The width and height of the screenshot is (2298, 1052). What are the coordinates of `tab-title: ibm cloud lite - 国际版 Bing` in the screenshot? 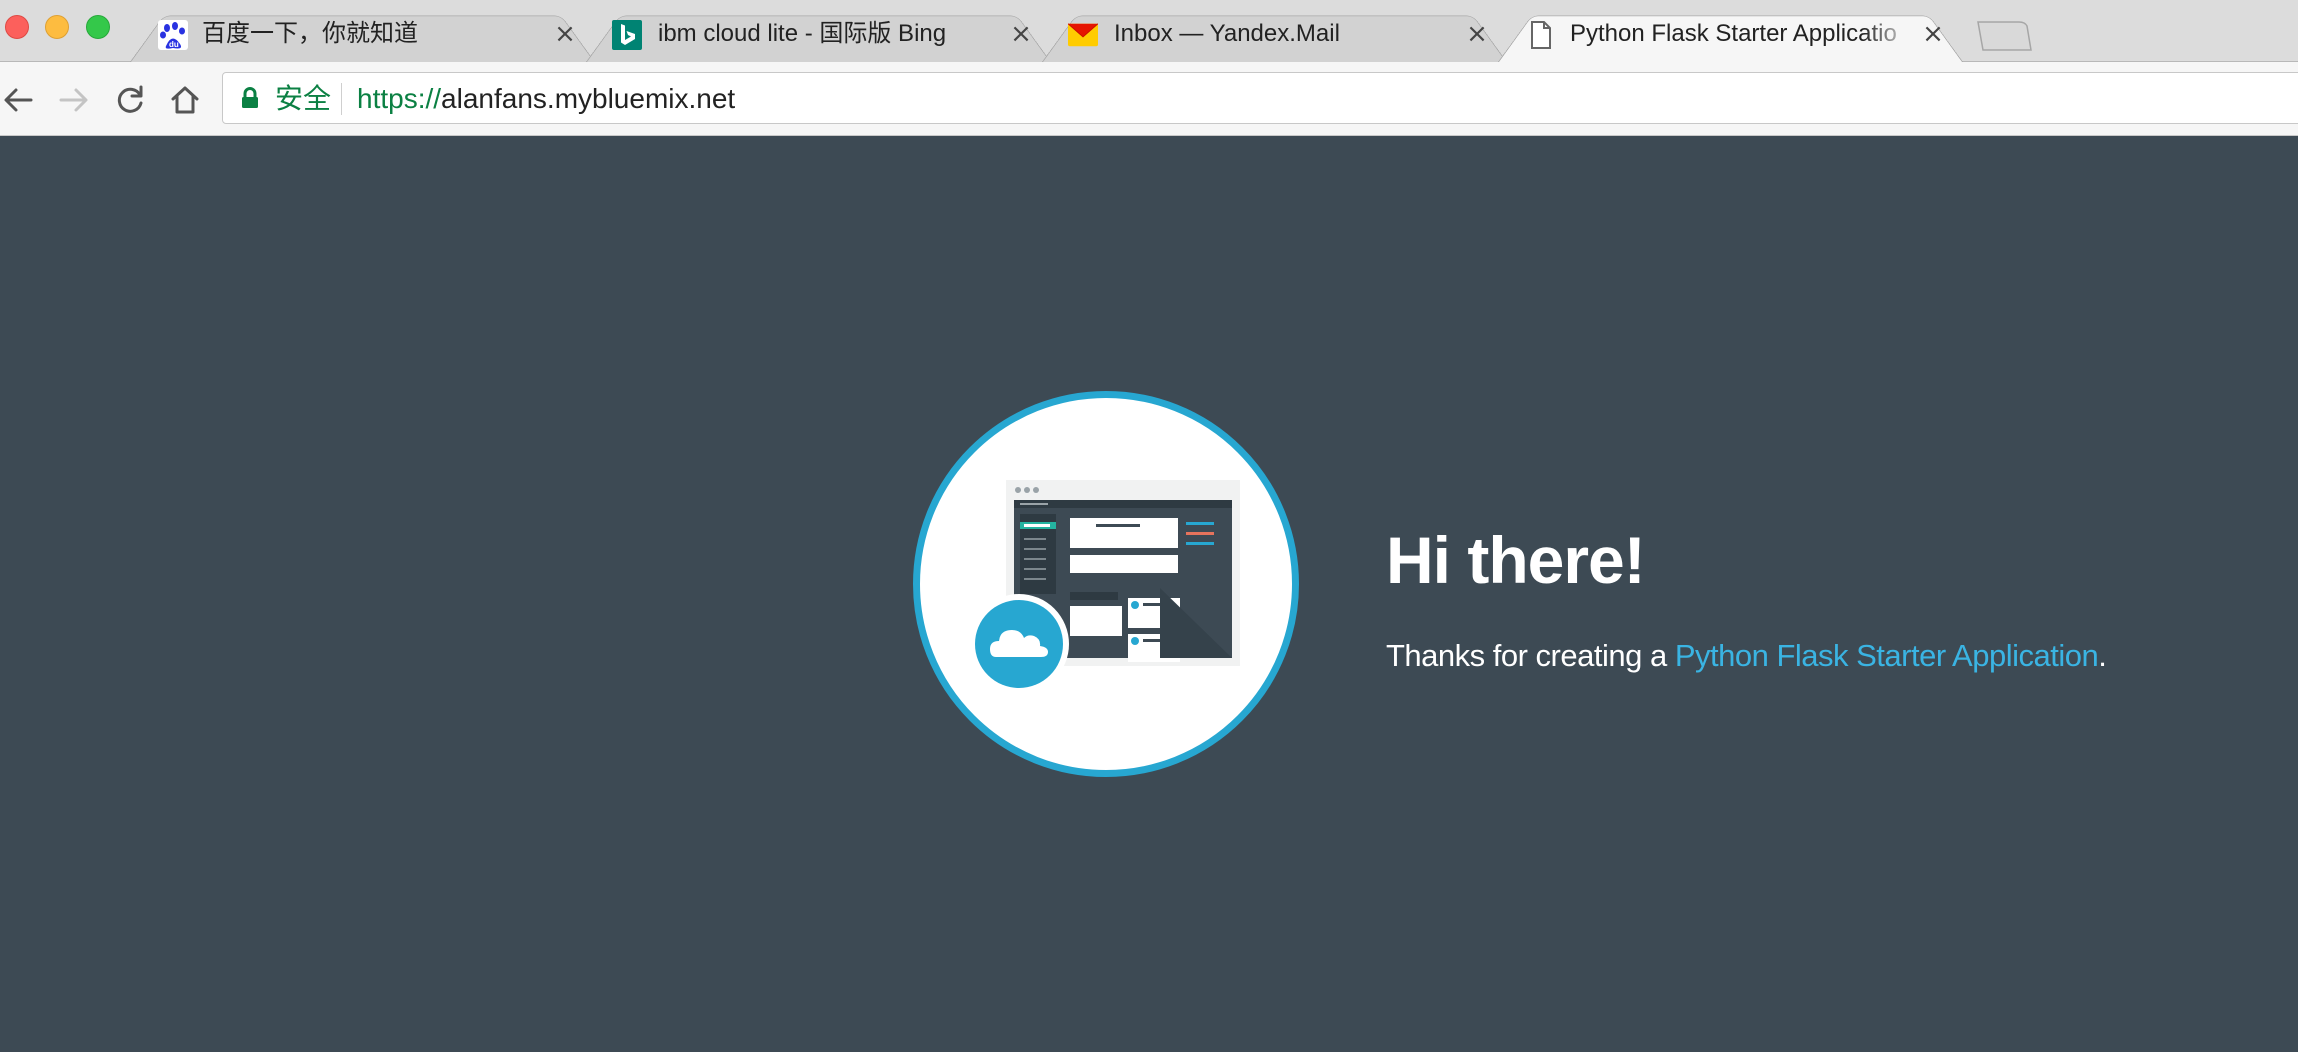 It's located at (802, 33).